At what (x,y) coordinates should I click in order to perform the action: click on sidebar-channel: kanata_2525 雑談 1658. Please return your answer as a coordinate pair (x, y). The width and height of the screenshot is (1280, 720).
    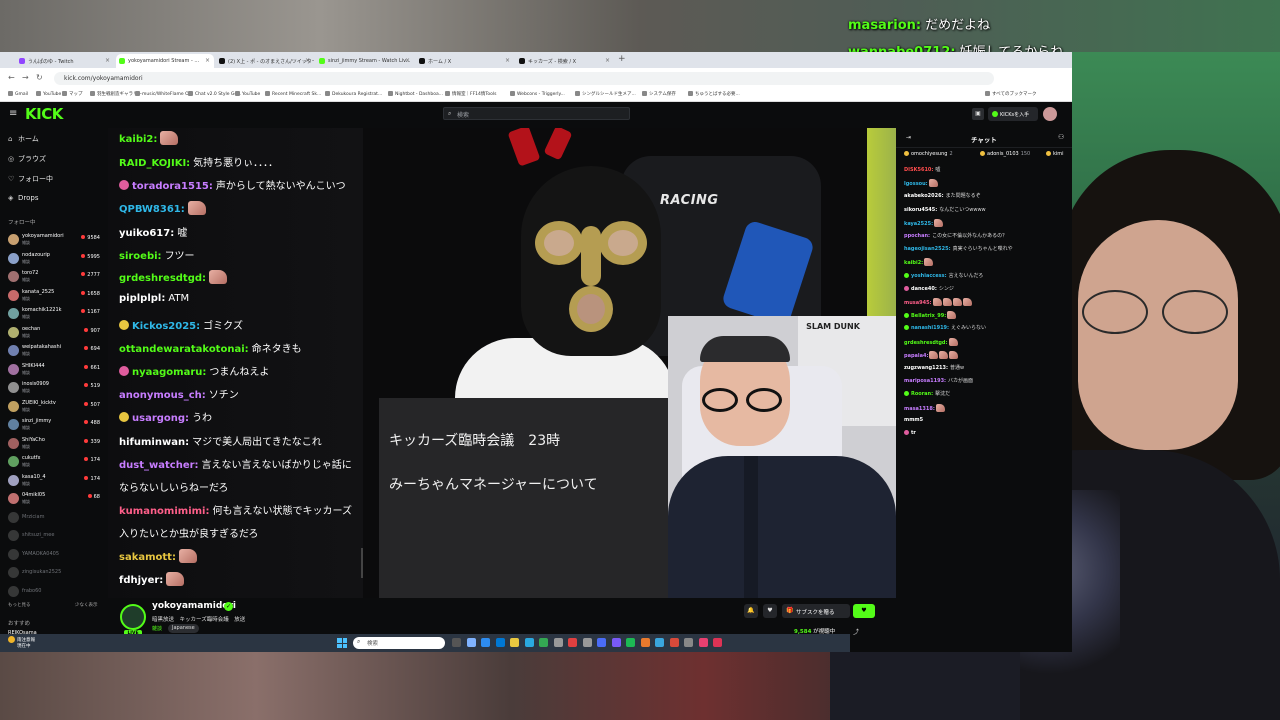
    Looking at the image, I should click on (56, 296).